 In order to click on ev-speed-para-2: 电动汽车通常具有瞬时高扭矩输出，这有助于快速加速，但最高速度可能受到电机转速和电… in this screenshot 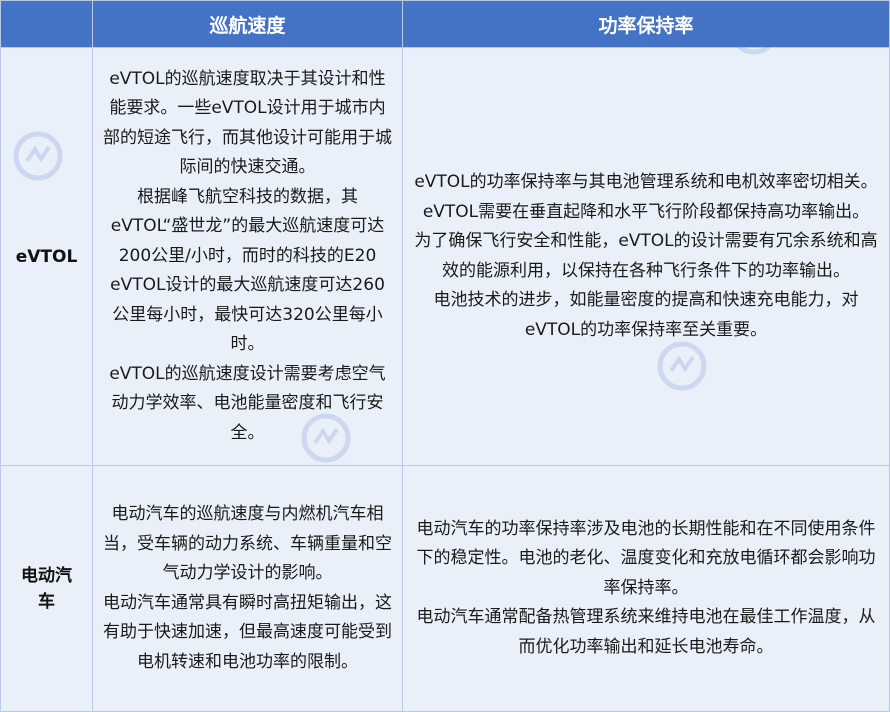, I will do `click(247, 632)`.